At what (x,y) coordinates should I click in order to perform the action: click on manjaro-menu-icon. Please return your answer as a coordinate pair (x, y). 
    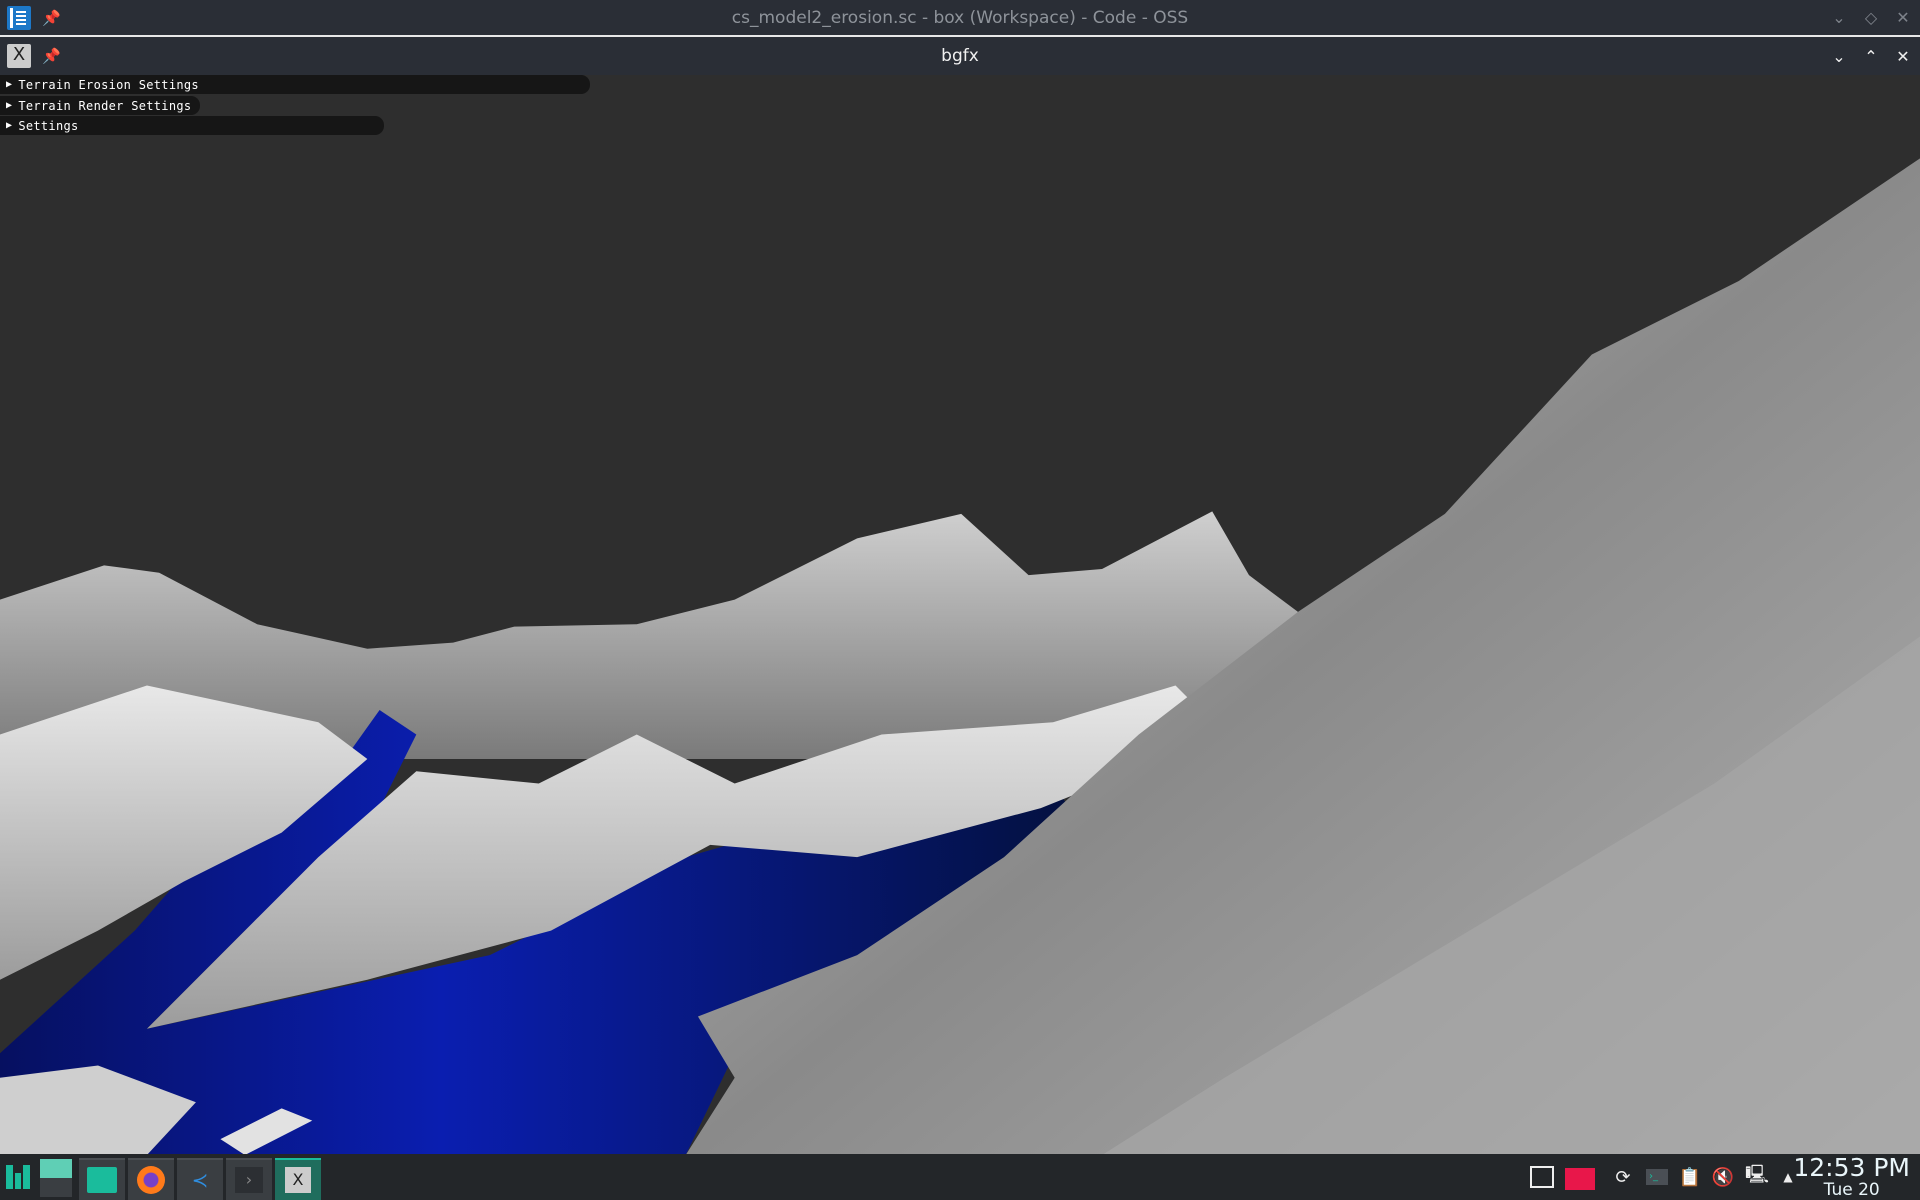
    Looking at the image, I should click on (18, 1177).